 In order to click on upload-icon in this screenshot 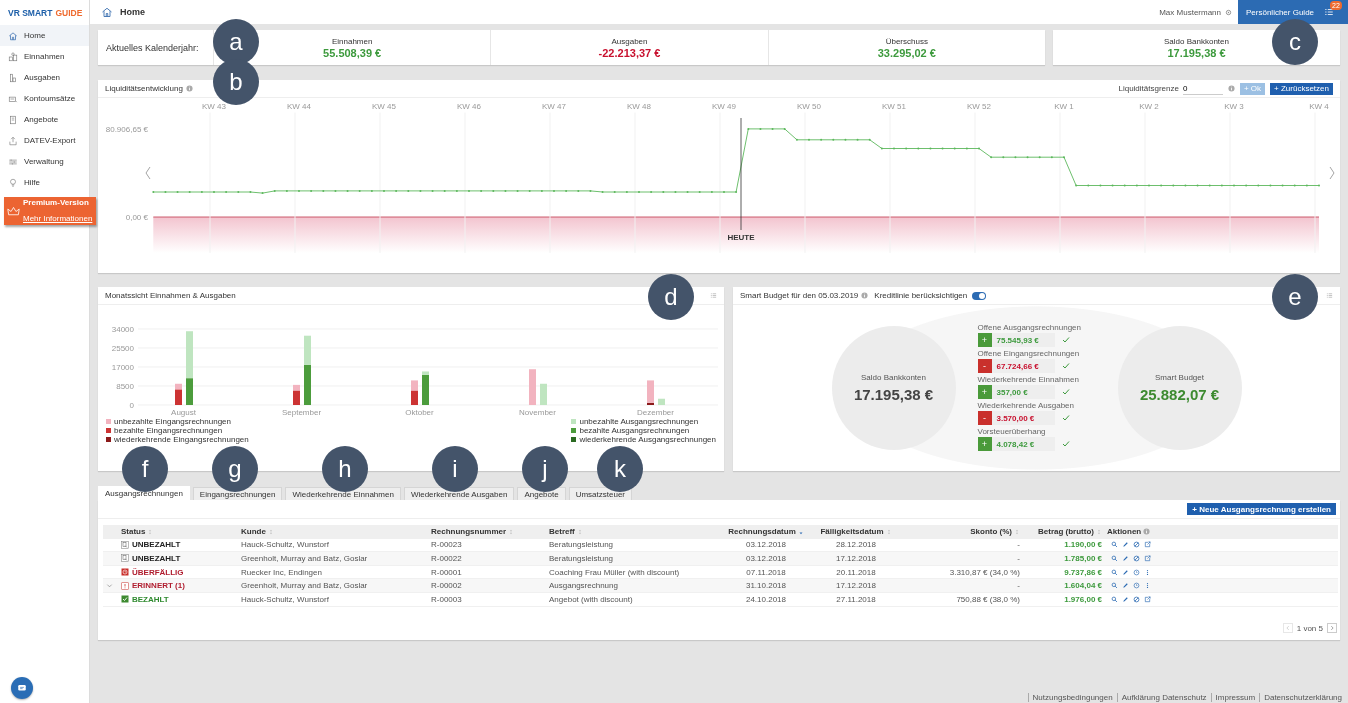, I will do `click(13, 140)`.